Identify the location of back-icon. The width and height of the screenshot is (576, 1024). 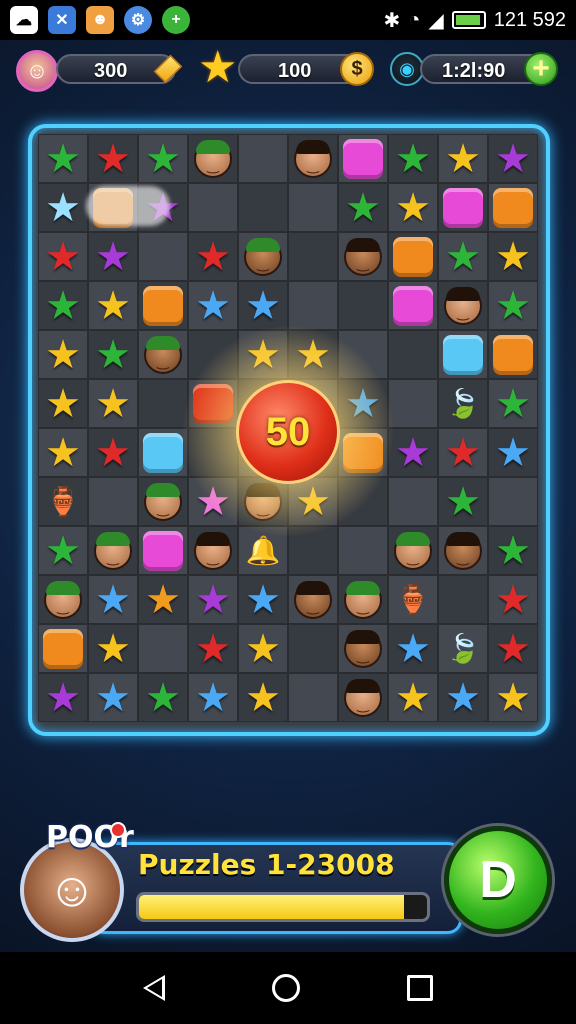
(154, 988).